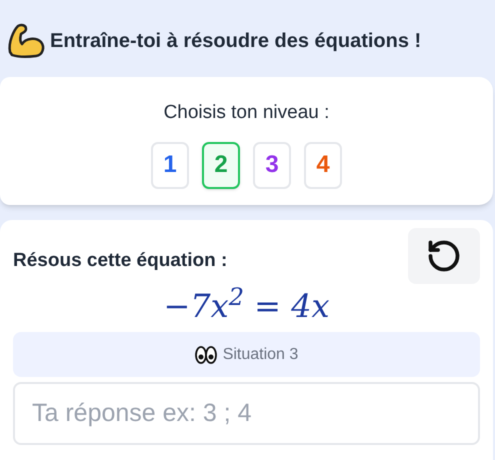 Image resolution: width=495 pixels, height=460 pixels. I want to click on reset-icon, so click(444, 256).